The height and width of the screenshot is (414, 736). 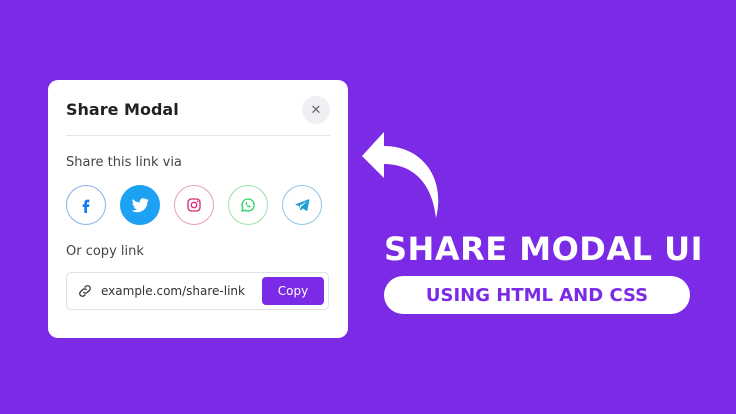 I want to click on close-icon: ✕, so click(x=316, y=110).